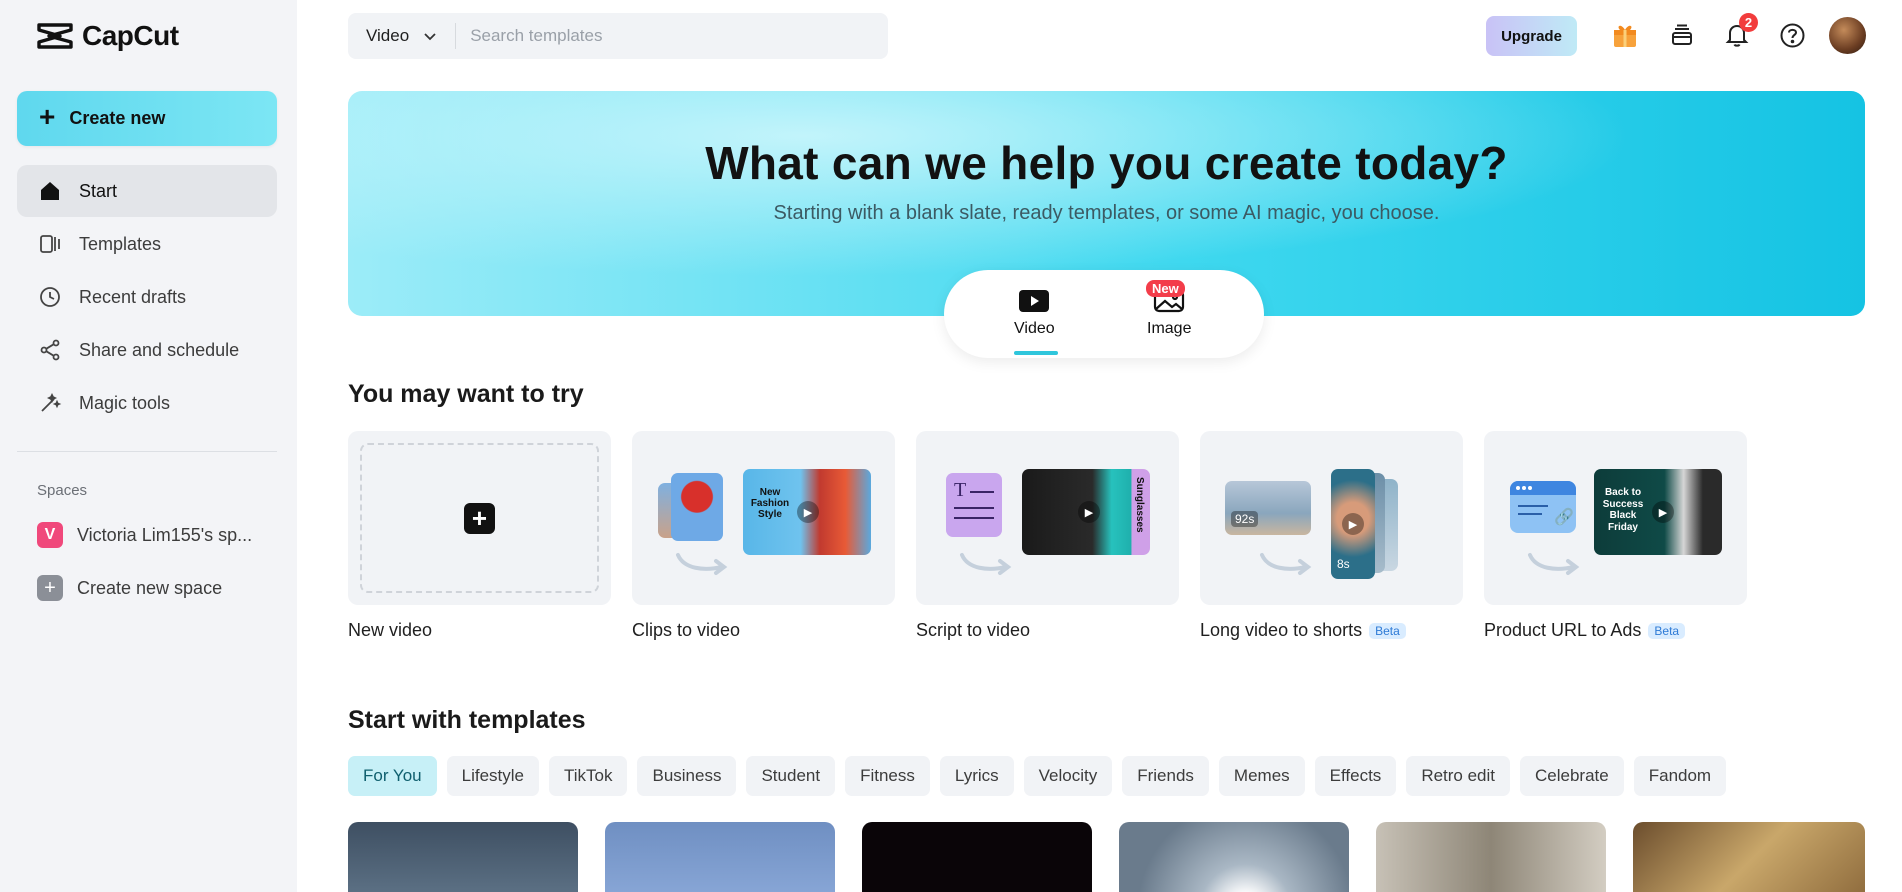  Describe the element at coordinates (974, 505) in the screenshot. I see `script-document-icon: T` at that location.